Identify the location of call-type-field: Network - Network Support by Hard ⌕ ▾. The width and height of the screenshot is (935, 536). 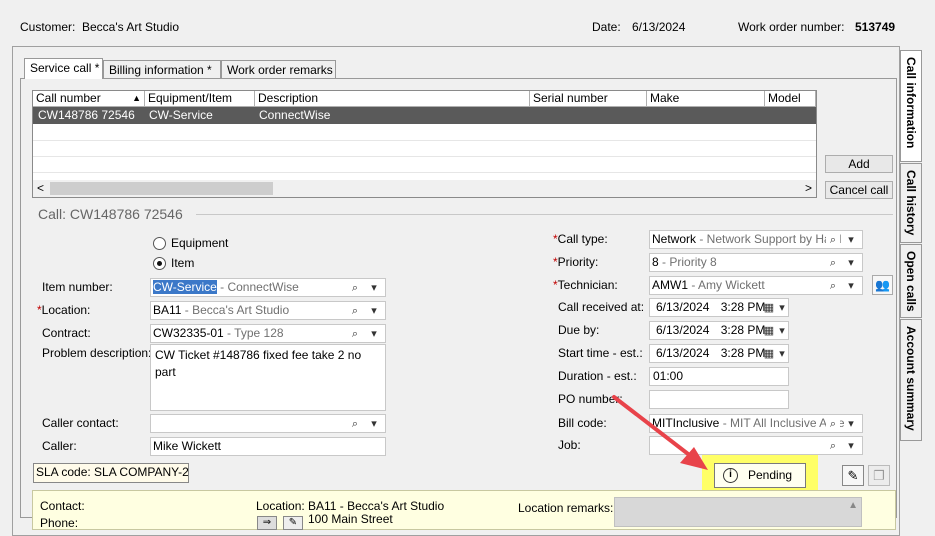
(756, 239).